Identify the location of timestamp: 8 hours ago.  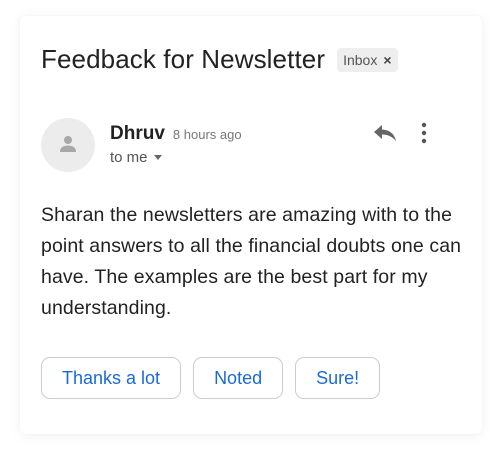
(207, 134).